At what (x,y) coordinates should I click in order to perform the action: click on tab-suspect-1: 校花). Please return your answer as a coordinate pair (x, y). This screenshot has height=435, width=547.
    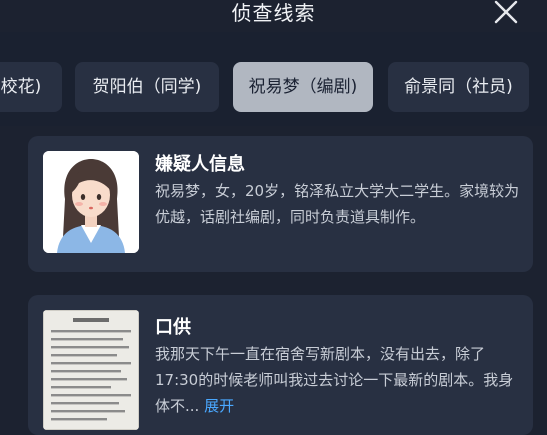
    Looking at the image, I should click on (31, 87).